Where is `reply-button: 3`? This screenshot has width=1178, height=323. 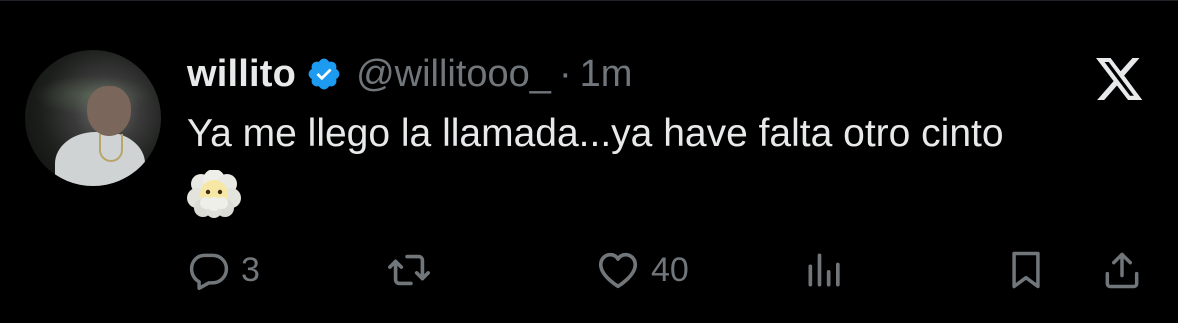
reply-button: 3 is located at coordinates (223, 270).